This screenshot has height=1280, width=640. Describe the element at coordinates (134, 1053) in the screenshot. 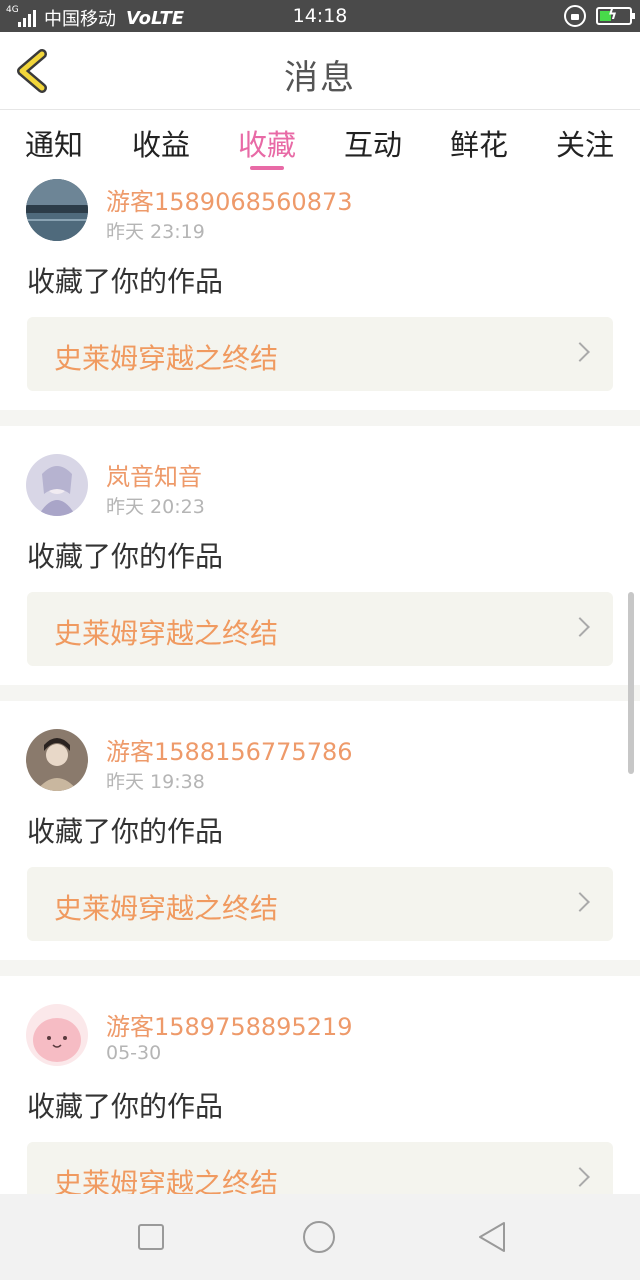

I see `message-time: 05-30` at that location.